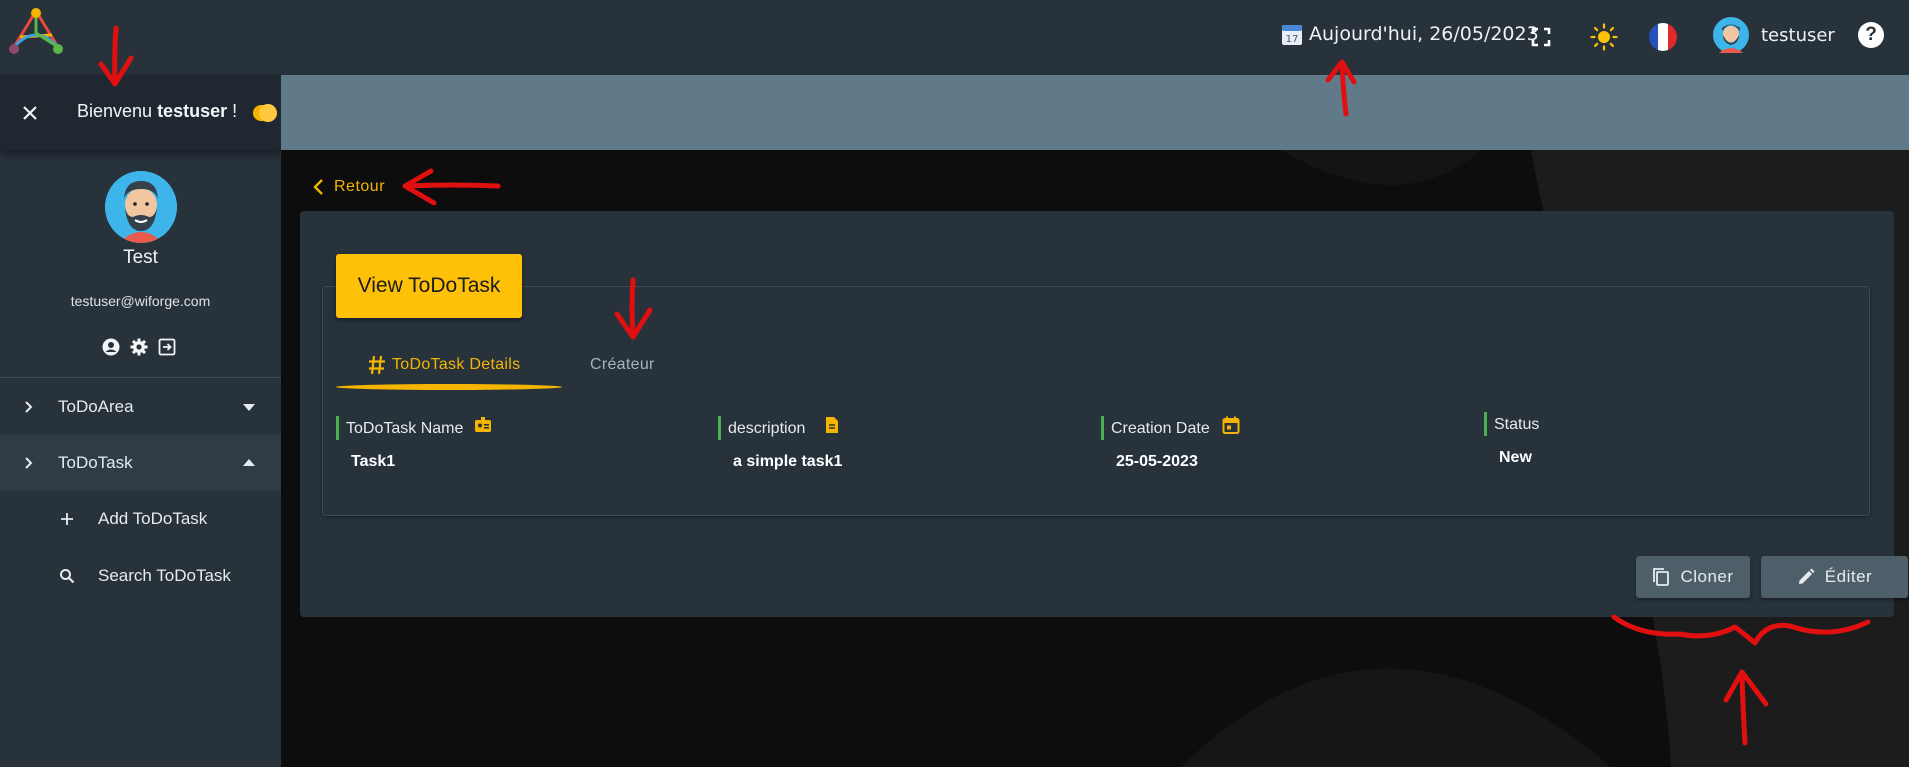  What do you see at coordinates (140, 463) in the screenshot?
I see `nav-item-todotask: ToDoTask` at bounding box center [140, 463].